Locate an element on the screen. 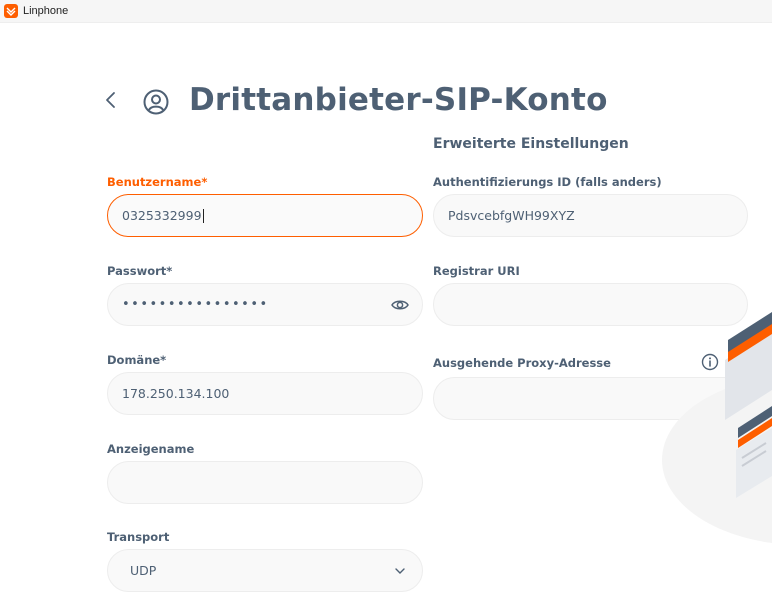 The height and width of the screenshot is (600, 772). auth-id-value: PdsvcebfgWH99XYZ is located at coordinates (511, 215).